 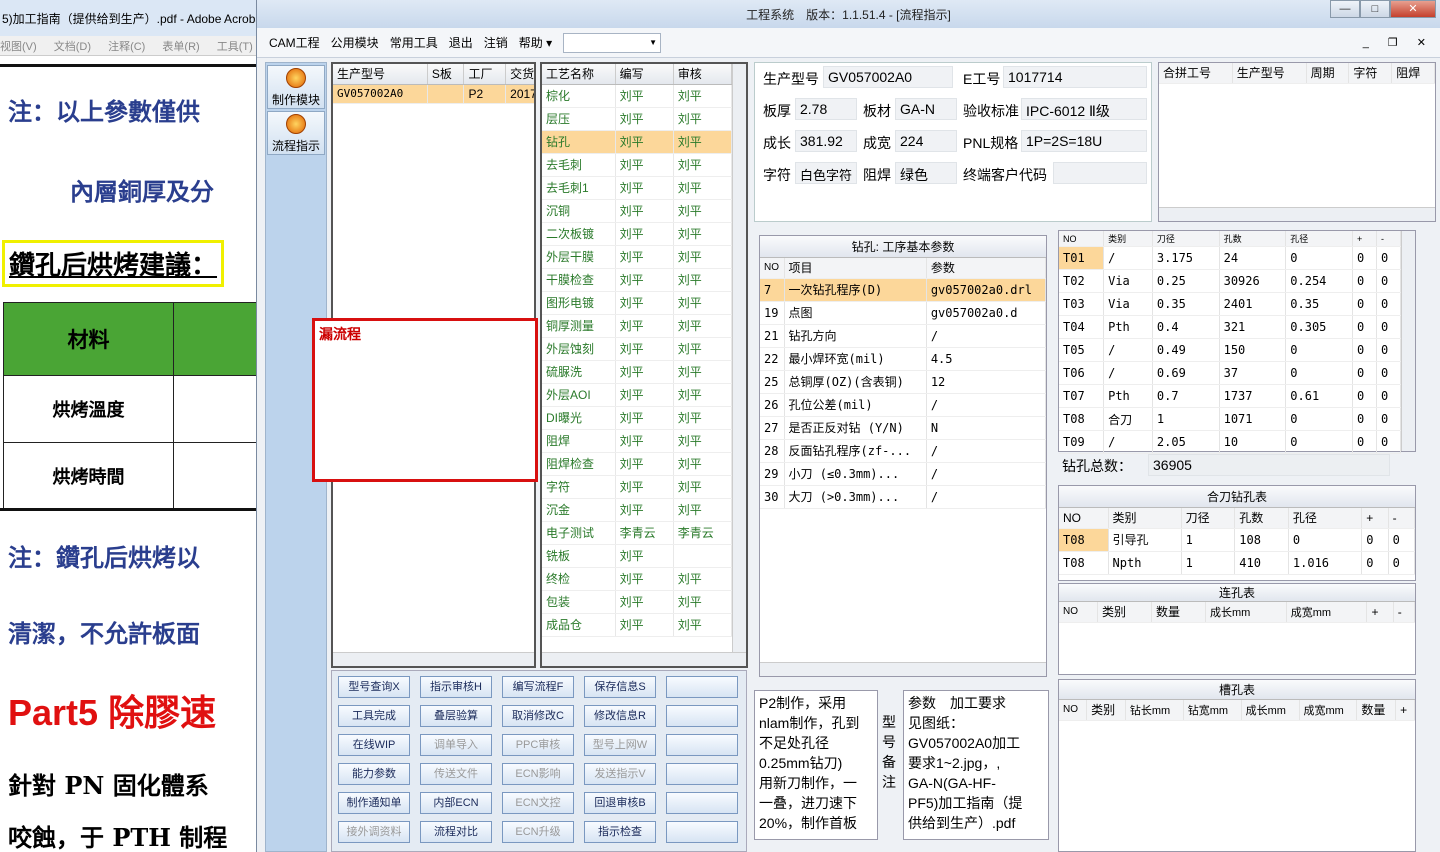 I want to click on table-row: 电子测试 李青云 李青云, so click(x=637, y=533).